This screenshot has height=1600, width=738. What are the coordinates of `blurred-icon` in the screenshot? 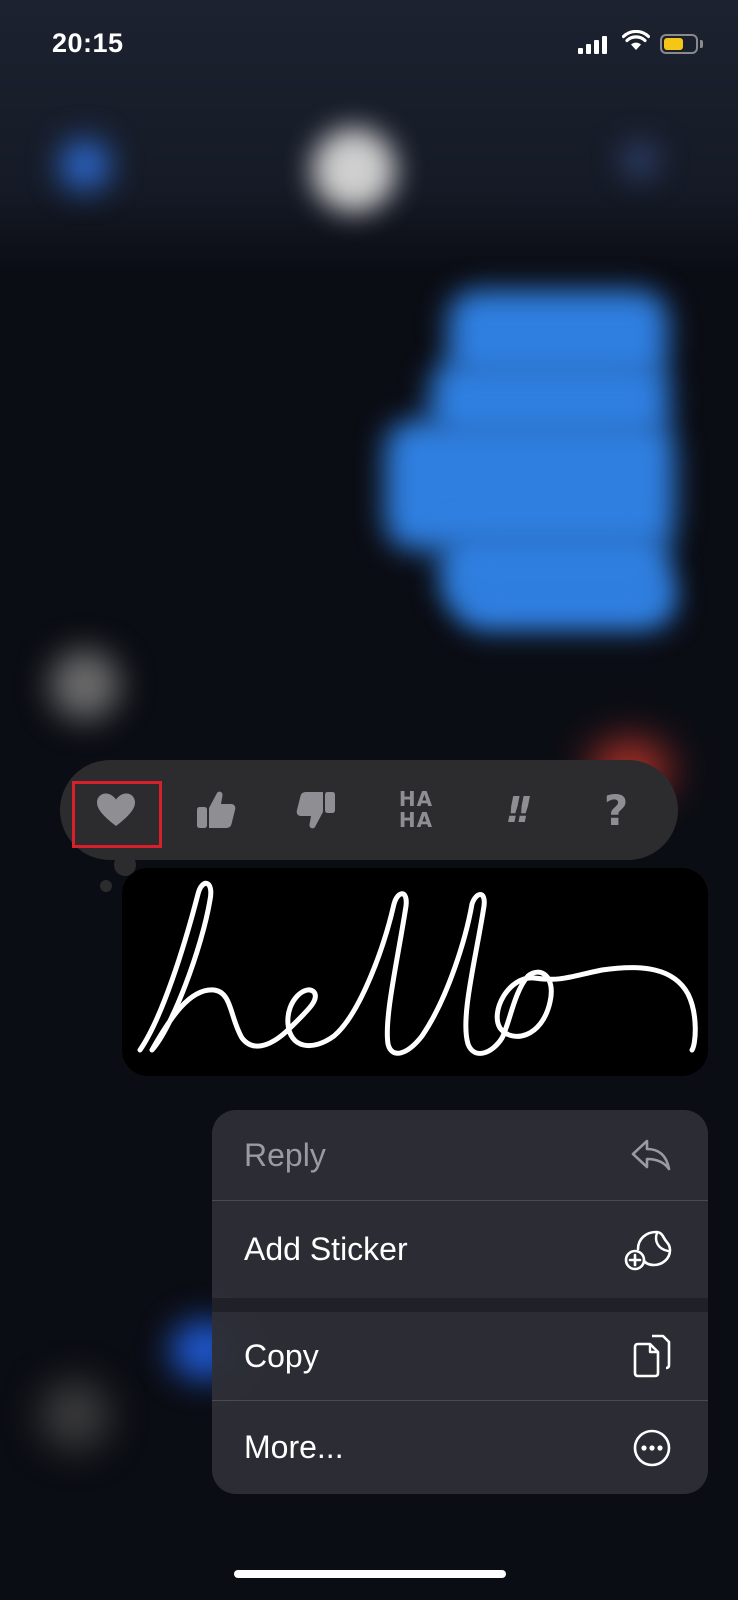 It's located at (640, 160).